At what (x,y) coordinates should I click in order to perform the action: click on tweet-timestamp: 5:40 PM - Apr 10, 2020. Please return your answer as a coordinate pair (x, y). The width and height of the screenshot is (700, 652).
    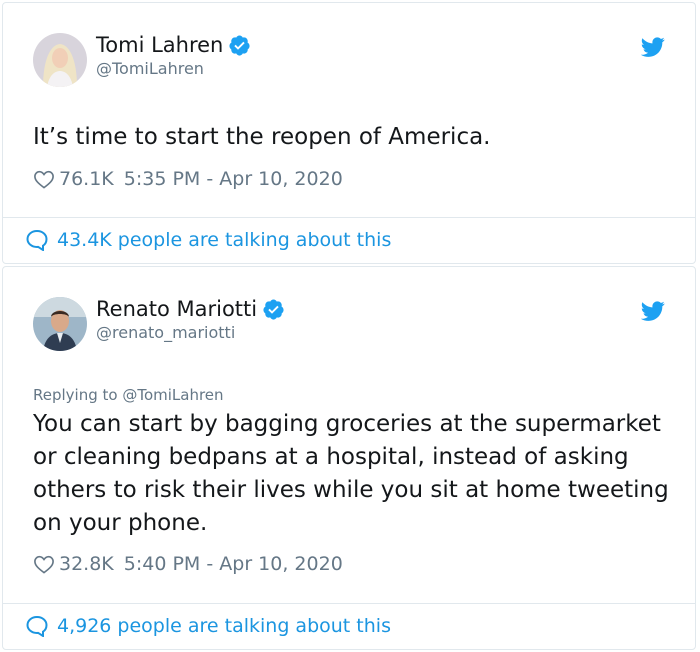
    Looking at the image, I should click on (233, 564).